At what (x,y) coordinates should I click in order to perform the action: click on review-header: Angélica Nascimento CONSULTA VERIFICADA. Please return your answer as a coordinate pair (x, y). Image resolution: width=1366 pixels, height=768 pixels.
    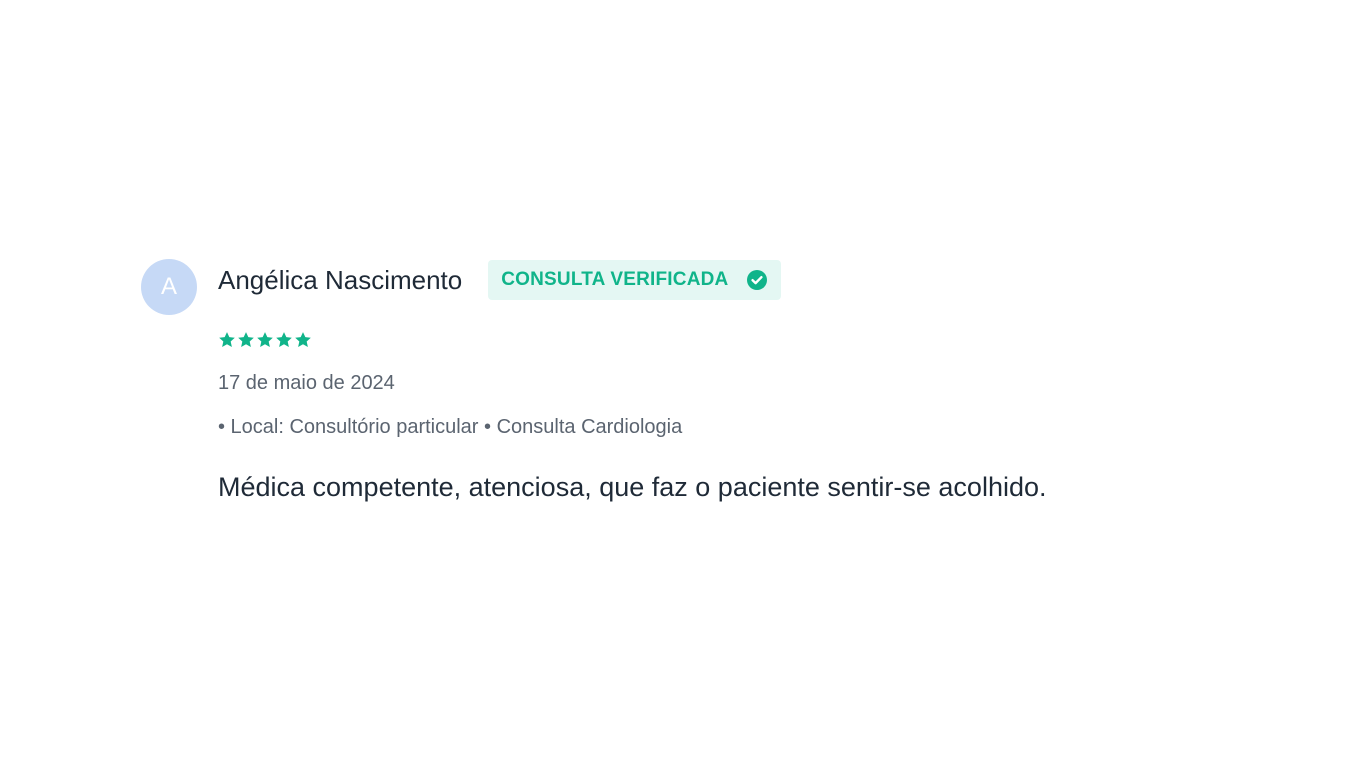
    Looking at the image, I should click on (718, 280).